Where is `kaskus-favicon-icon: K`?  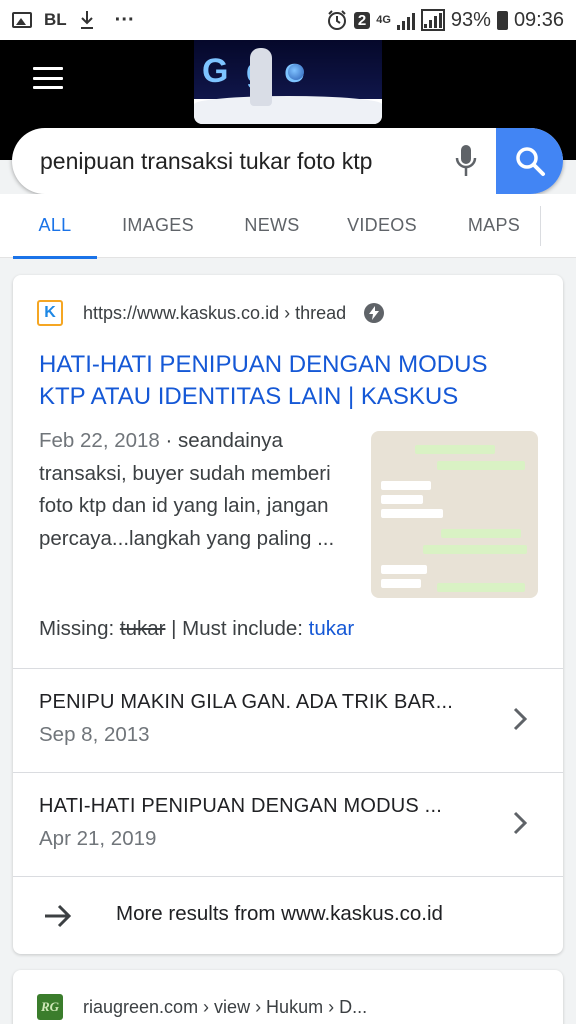 kaskus-favicon-icon: K is located at coordinates (50, 313).